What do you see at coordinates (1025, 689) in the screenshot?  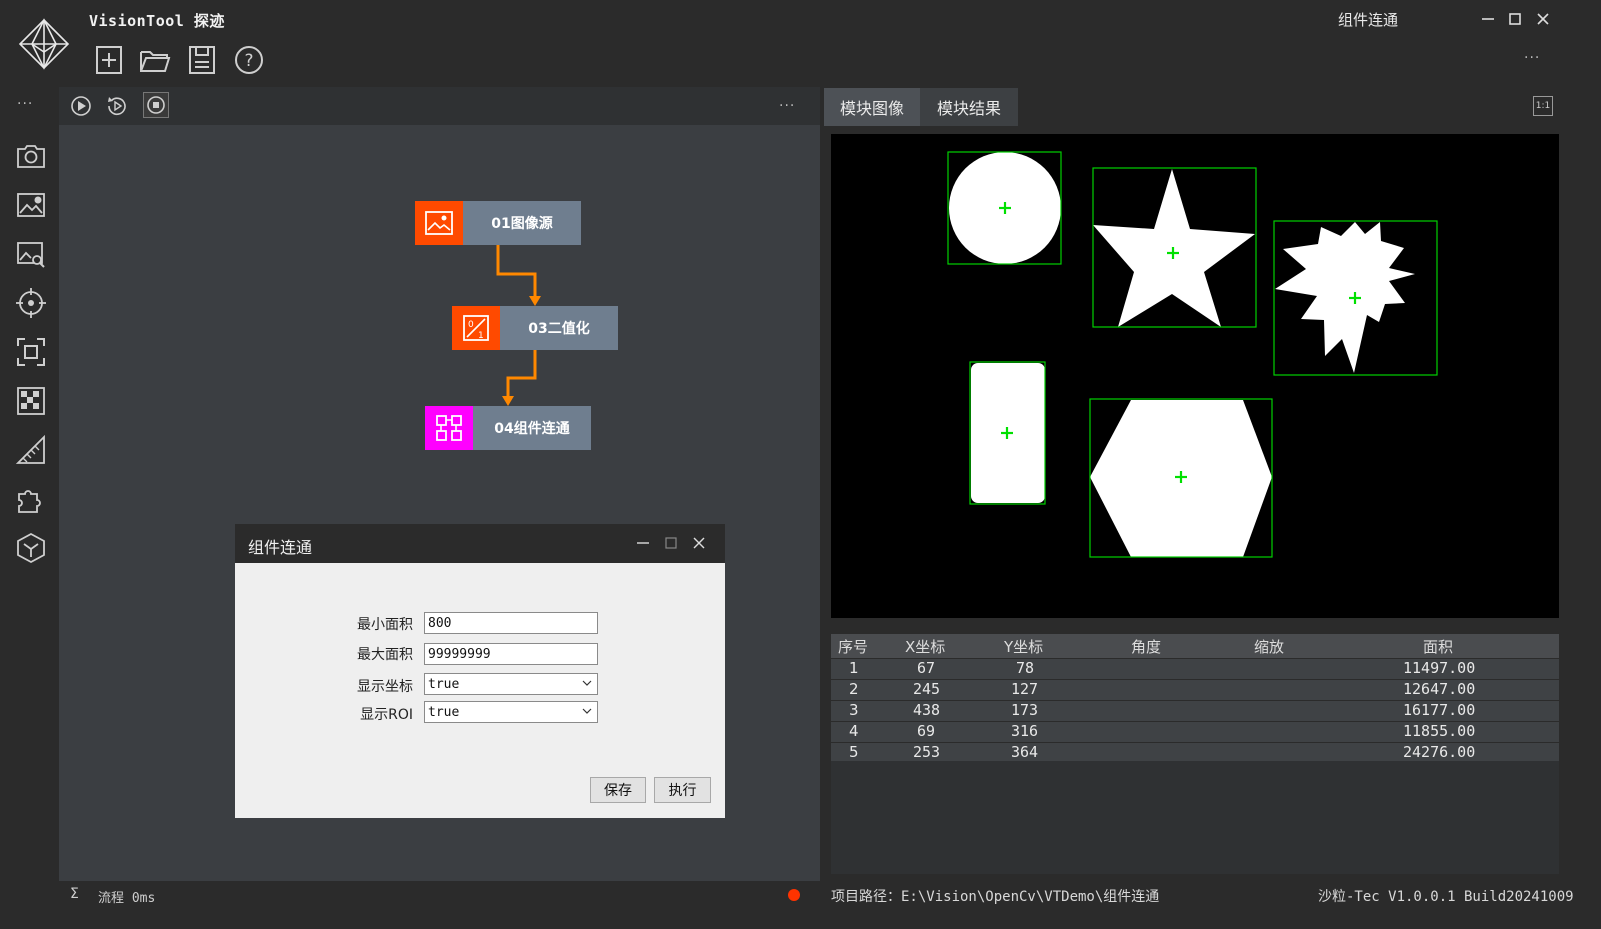 I see `cell-y: 127` at bounding box center [1025, 689].